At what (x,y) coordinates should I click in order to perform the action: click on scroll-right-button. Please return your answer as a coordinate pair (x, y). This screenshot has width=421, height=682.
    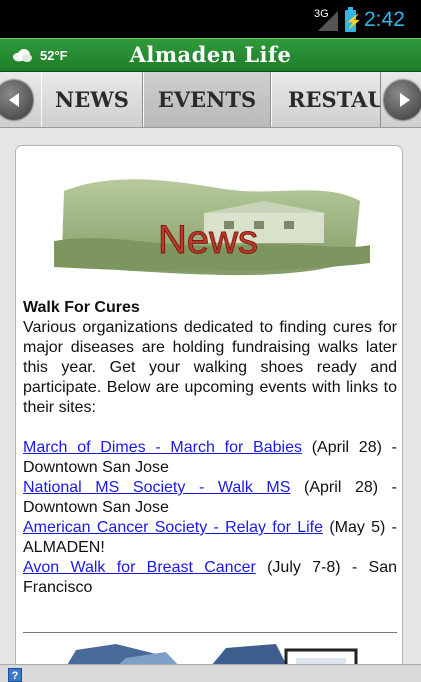
    Looking at the image, I should click on (402, 100).